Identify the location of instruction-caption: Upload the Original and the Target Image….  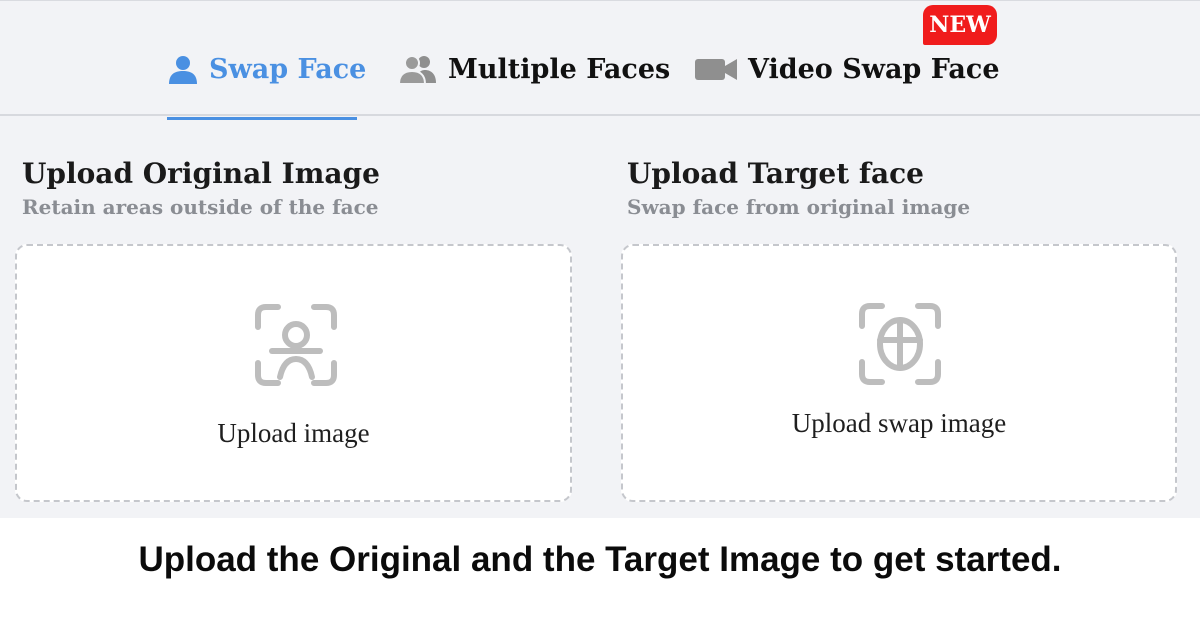
(600, 559).